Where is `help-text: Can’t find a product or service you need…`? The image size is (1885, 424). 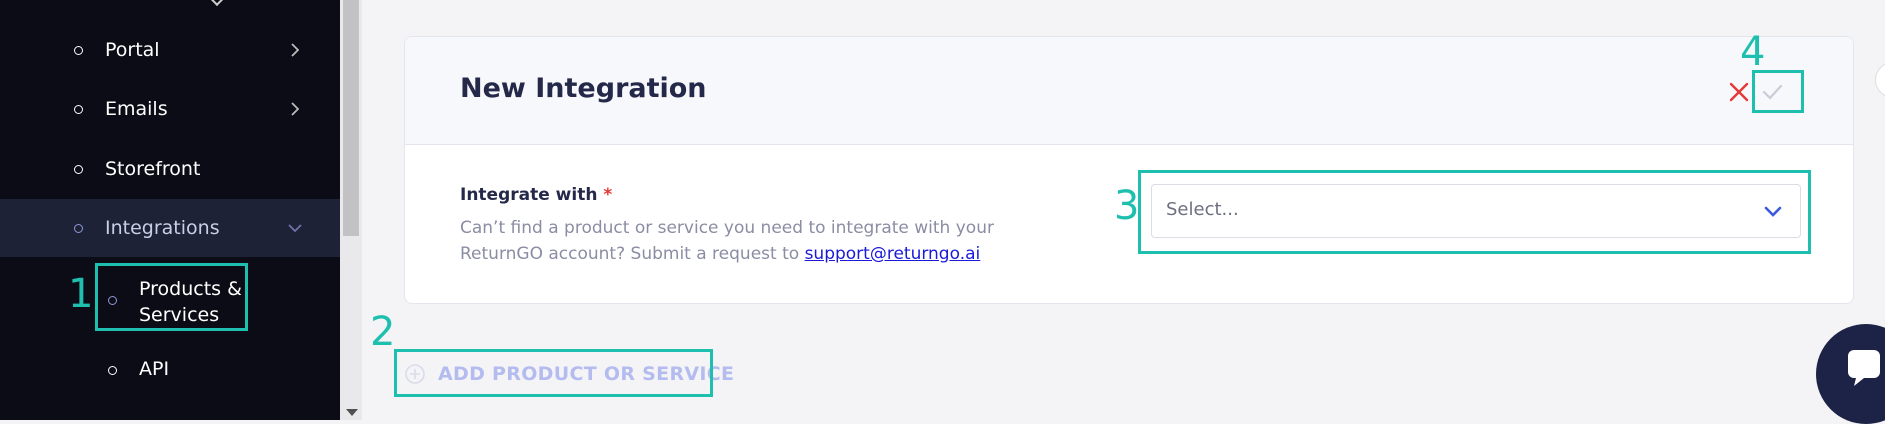
help-text: Can’t find a product or service you need… is located at coordinates (770, 241).